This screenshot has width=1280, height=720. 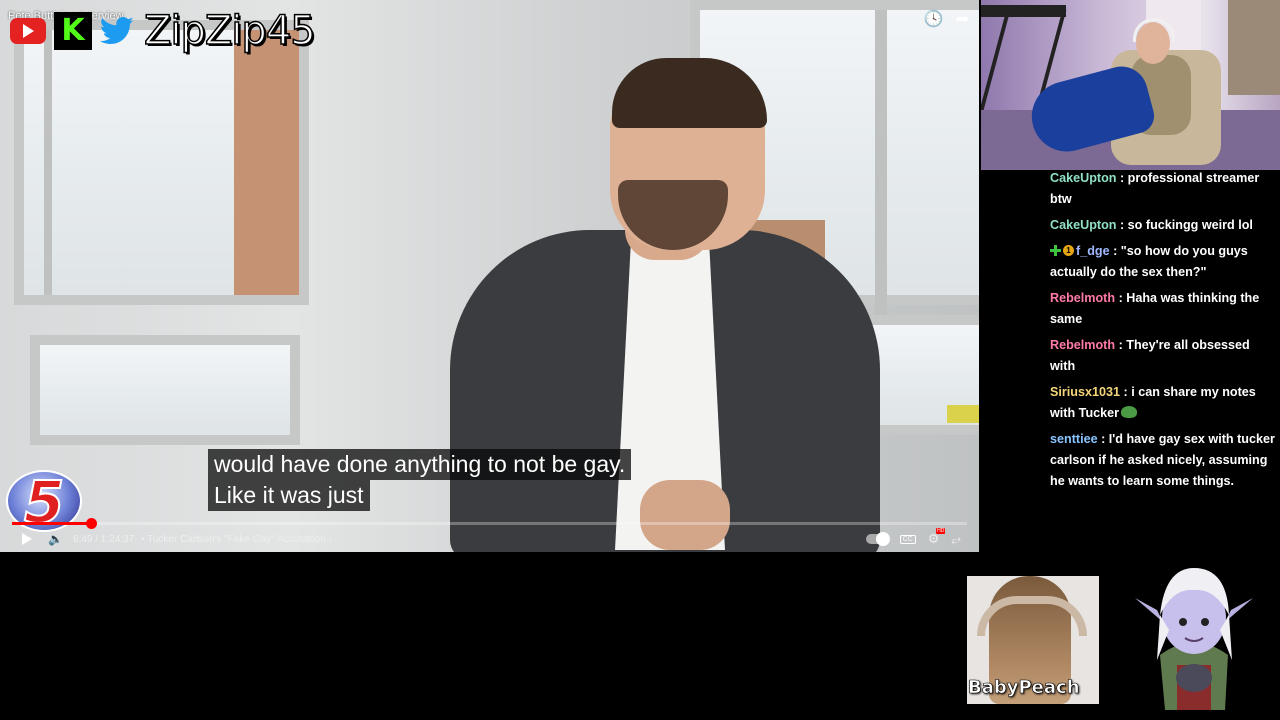 What do you see at coordinates (289, 495) in the screenshot?
I see `caption-line: Like it was just` at bounding box center [289, 495].